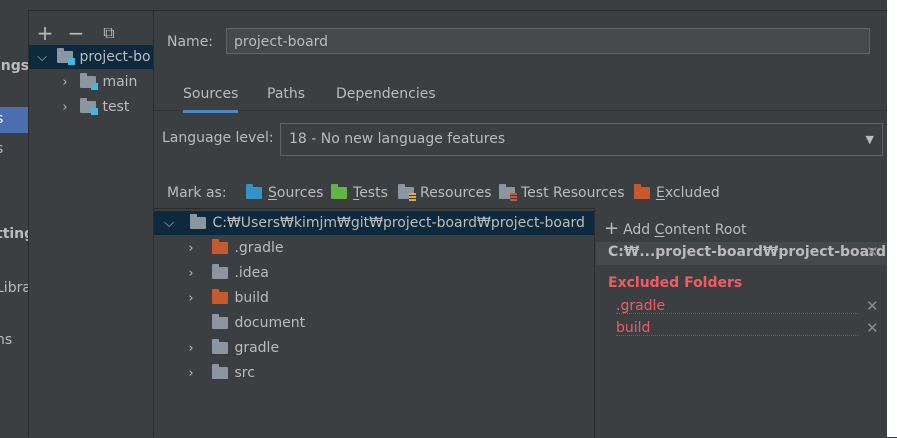 The image size is (897, 438). What do you see at coordinates (747, 252) in the screenshot?
I see `content-root-path-label: C:₩...project-board₩project-board` at bounding box center [747, 252].